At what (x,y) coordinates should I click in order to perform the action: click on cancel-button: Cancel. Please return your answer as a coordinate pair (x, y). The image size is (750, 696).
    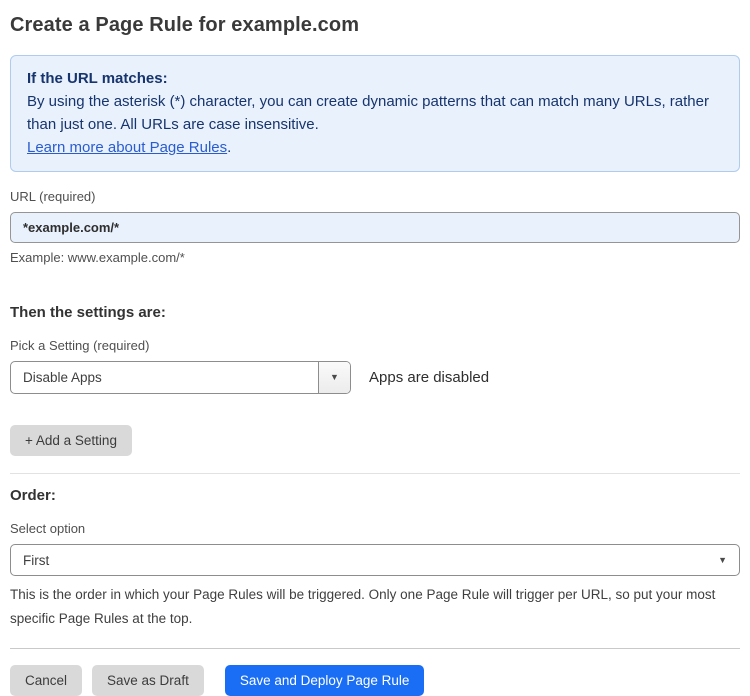
    Looking at the image, I should click on (46, 680).